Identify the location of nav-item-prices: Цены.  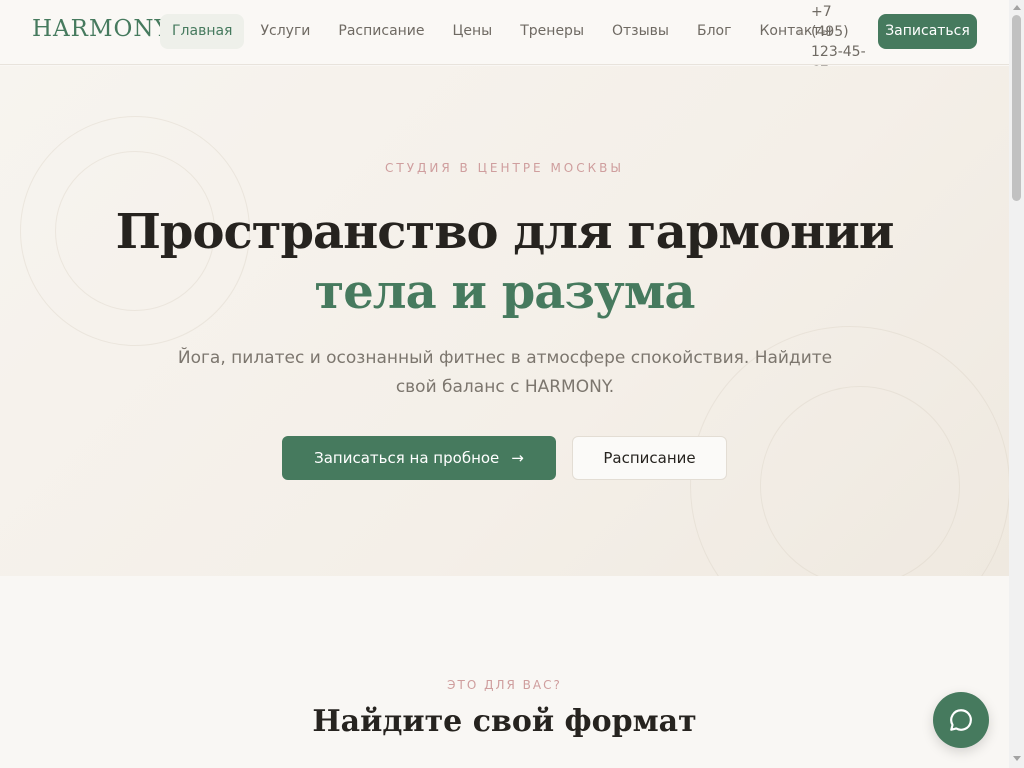
(473, 31).